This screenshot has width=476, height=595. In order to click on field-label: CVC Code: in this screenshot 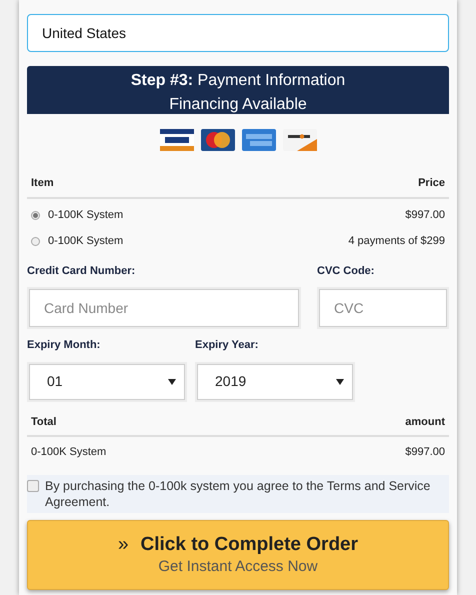, I will do `click(346, 271)`.